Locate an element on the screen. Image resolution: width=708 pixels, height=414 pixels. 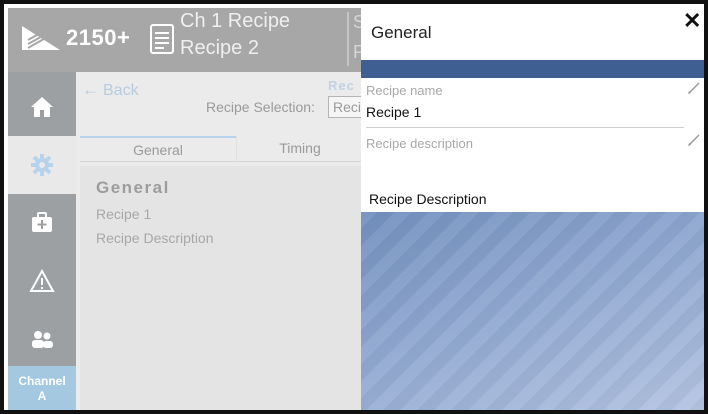
nav-users is located at coordinates (42, 339).